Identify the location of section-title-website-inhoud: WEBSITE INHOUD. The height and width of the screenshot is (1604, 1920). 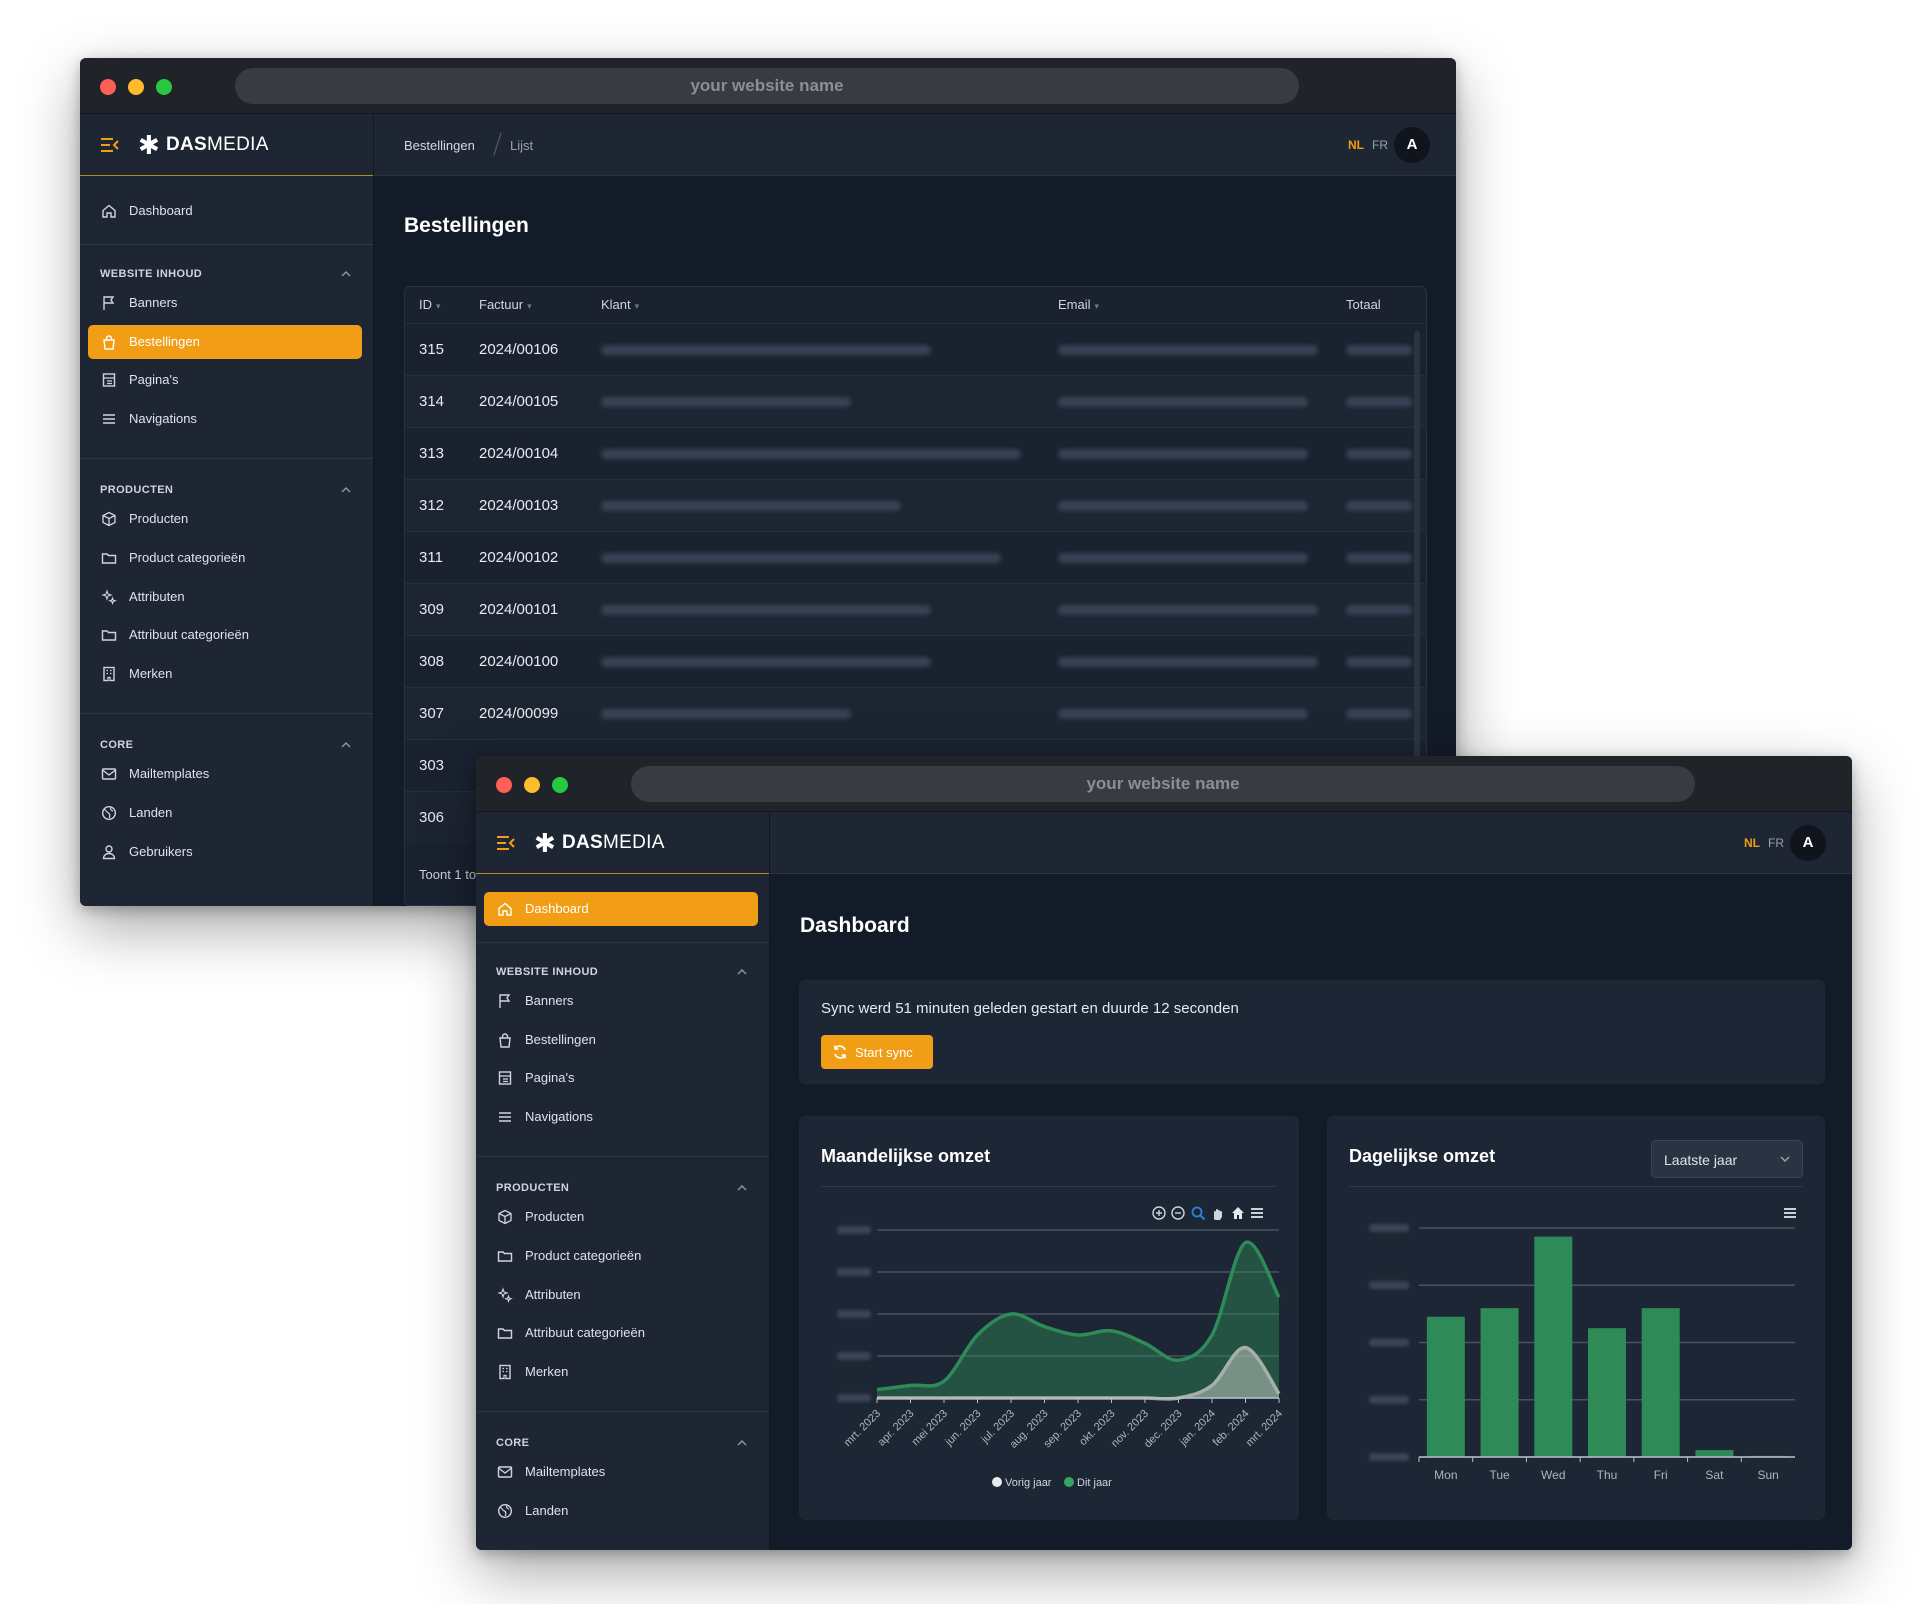
(547, 972).